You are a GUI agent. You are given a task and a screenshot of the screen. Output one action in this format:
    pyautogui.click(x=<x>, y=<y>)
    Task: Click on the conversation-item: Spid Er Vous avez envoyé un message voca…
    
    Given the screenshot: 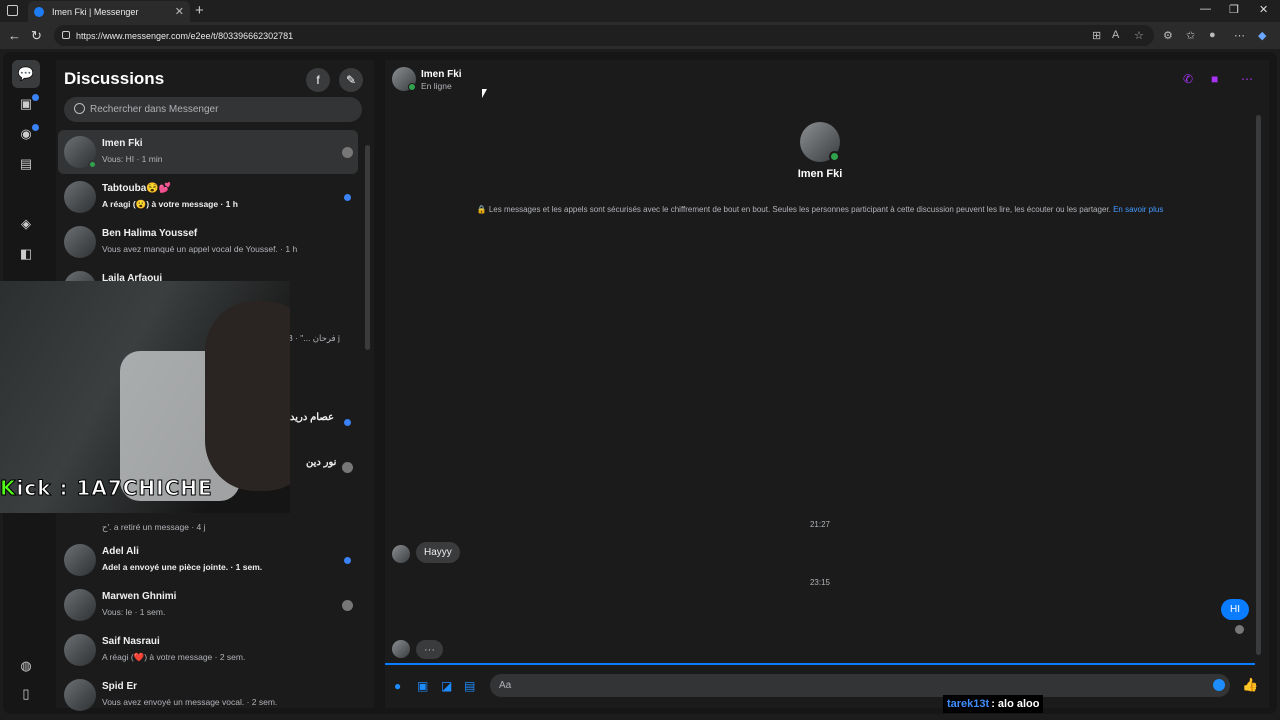 What is the action you would take?
    pyautogui.click(x=208, y=695)
    